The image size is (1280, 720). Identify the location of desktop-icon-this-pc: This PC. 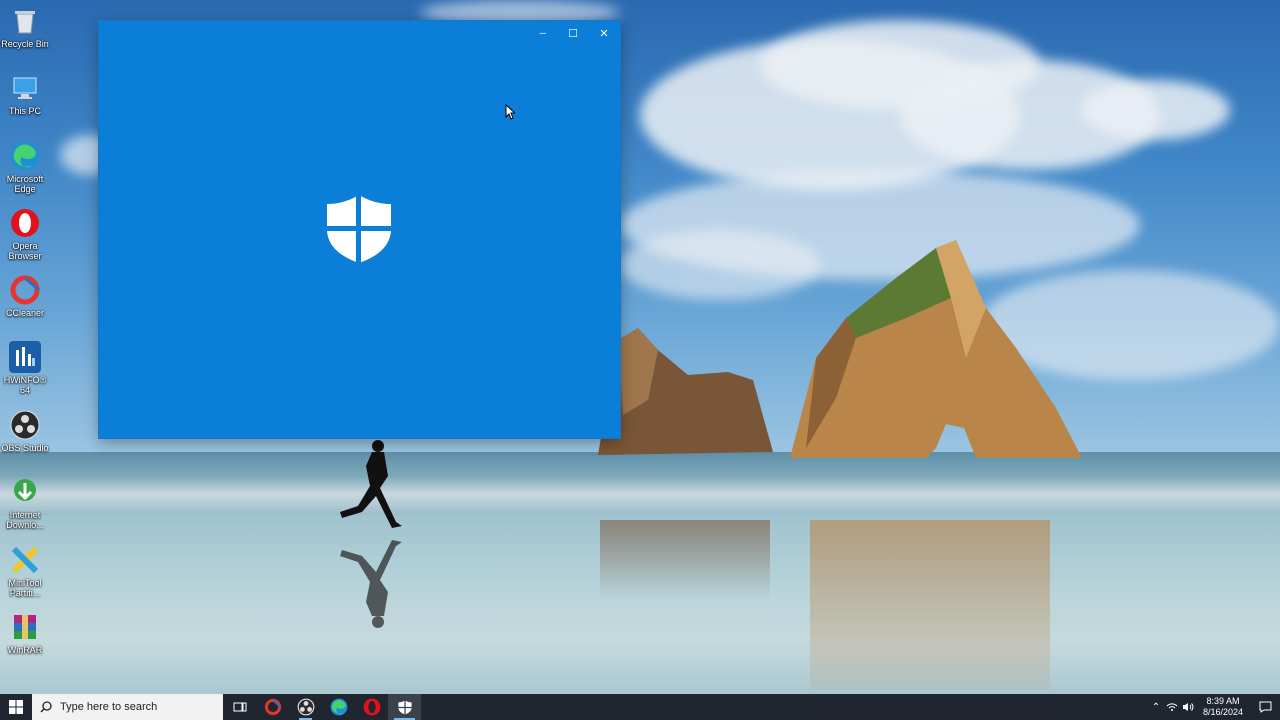
(25, 94).